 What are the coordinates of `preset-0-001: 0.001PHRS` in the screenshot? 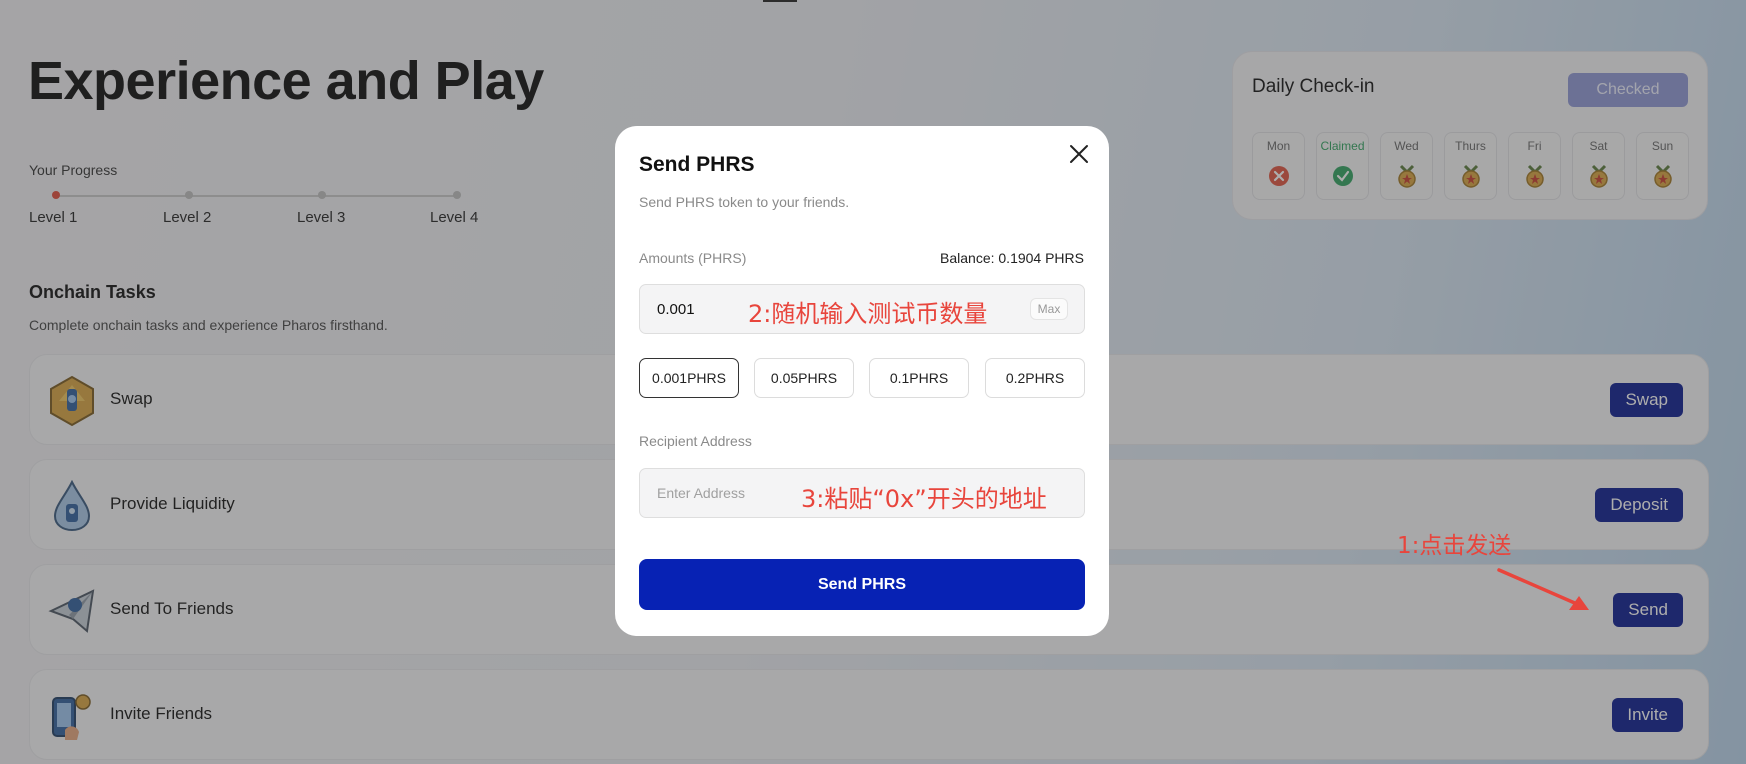 It's located at (689, 378).